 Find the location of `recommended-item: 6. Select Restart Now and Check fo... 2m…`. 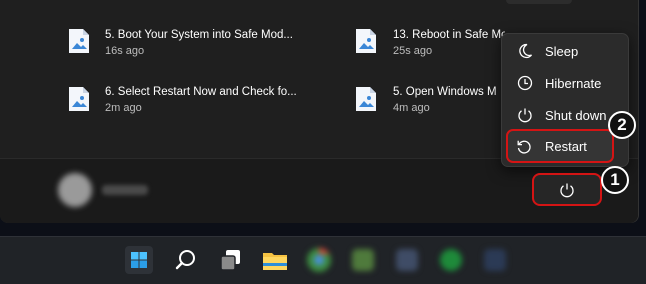

recommended-item: 6. Select Restart Now and Check fo... 2m… is located at coordinates (185, 100).